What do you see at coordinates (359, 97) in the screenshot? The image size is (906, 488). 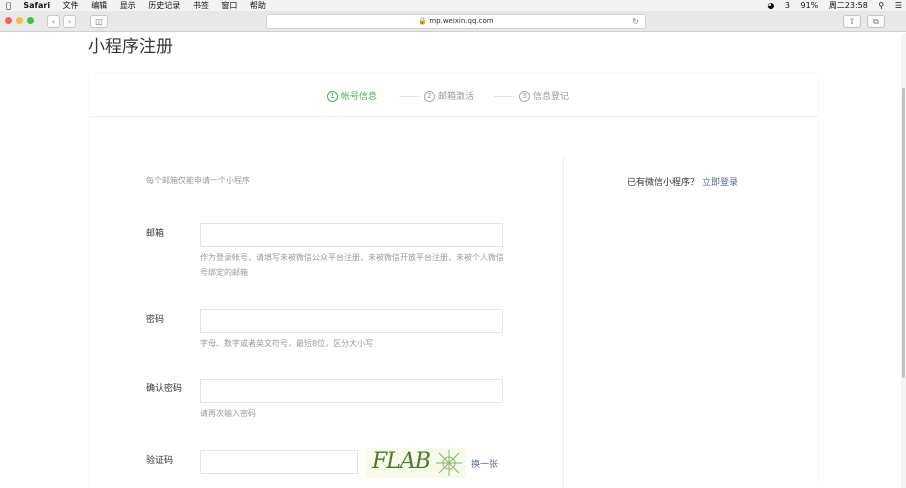 I see `step-label: 帐号信息` at bounding box center [359, 97].